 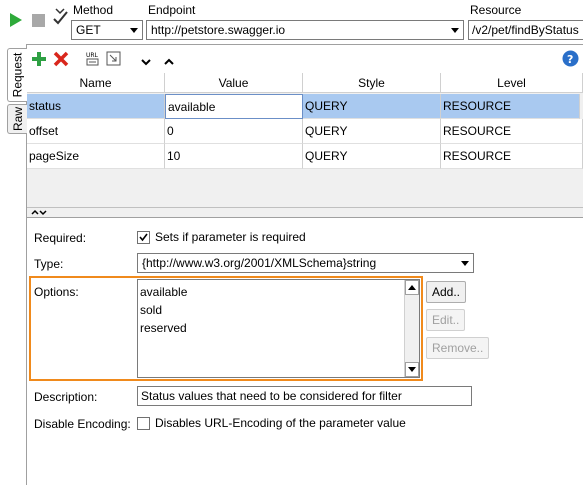 I want to click on tab-request-label: Request, so click(x=17, y=75).